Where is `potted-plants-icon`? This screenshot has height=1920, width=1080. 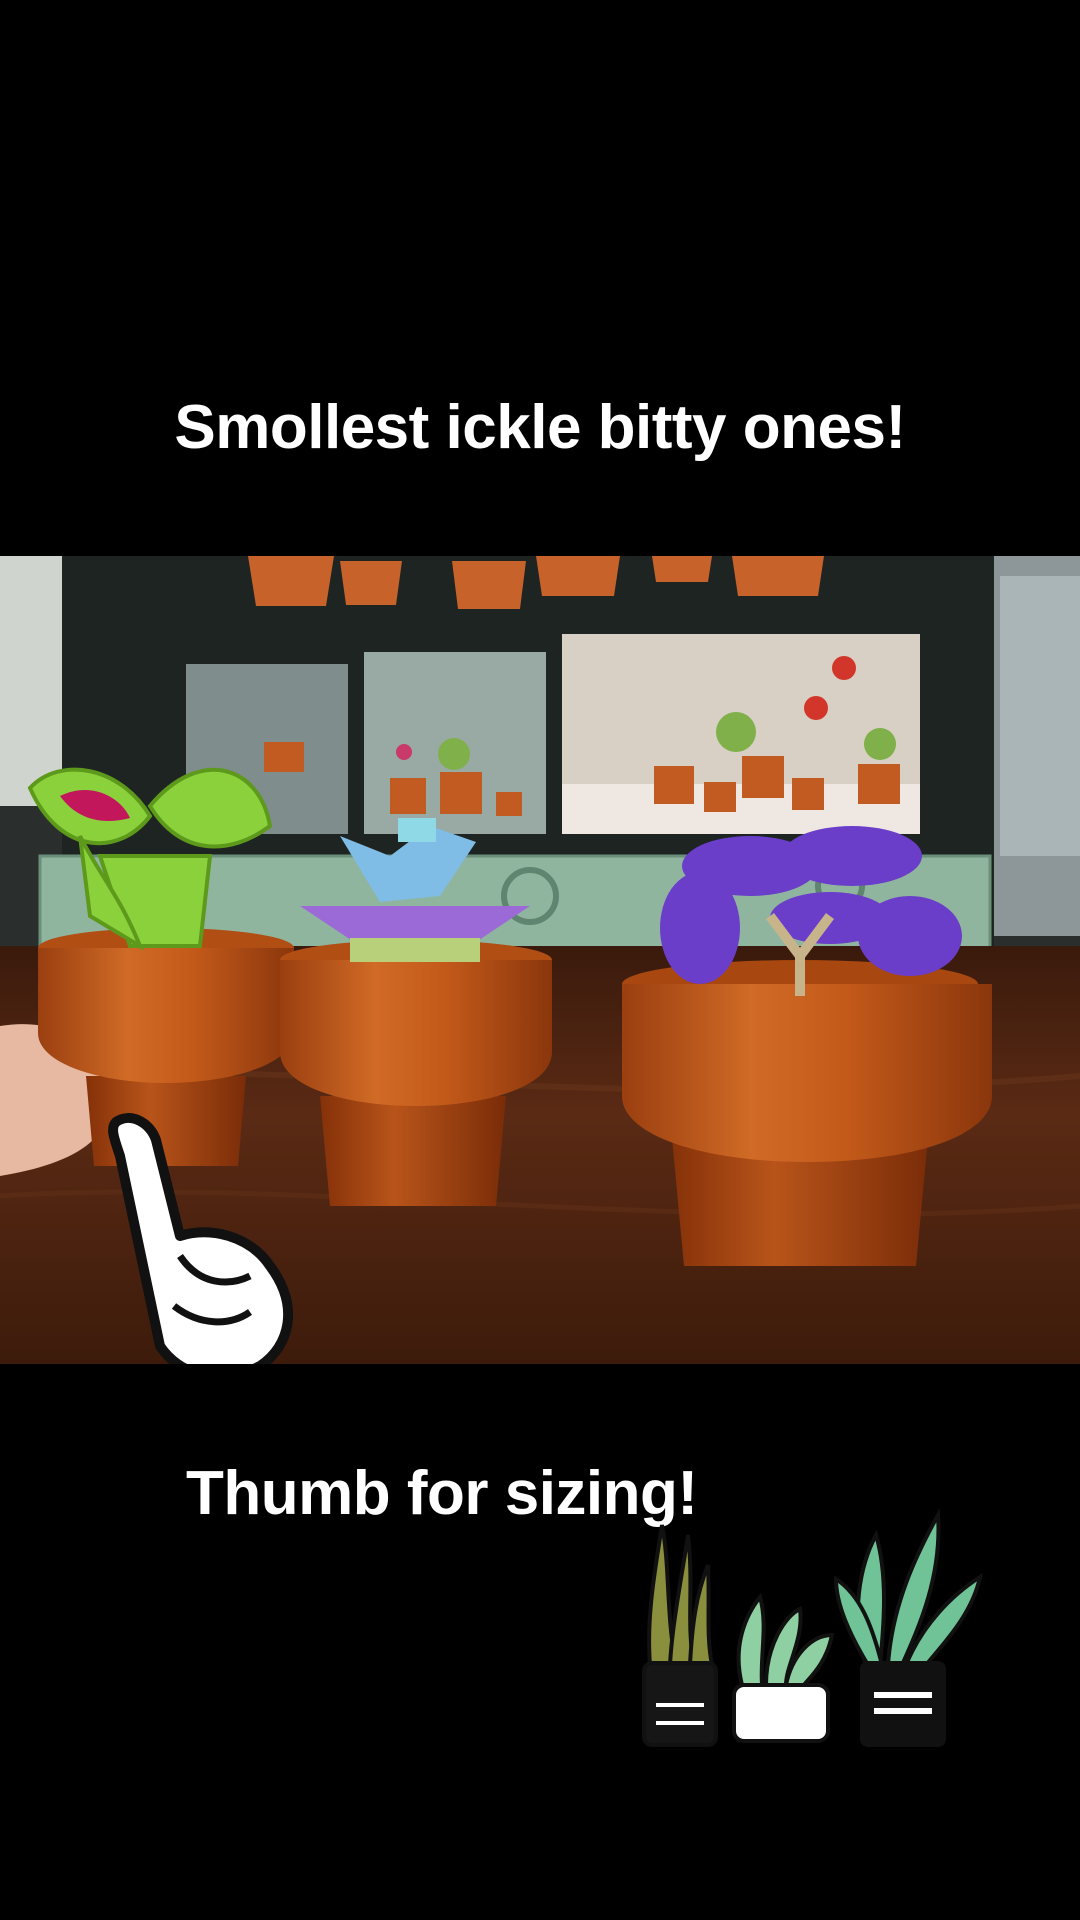 potted-plants-icon is located at coordinates (816, 1632).